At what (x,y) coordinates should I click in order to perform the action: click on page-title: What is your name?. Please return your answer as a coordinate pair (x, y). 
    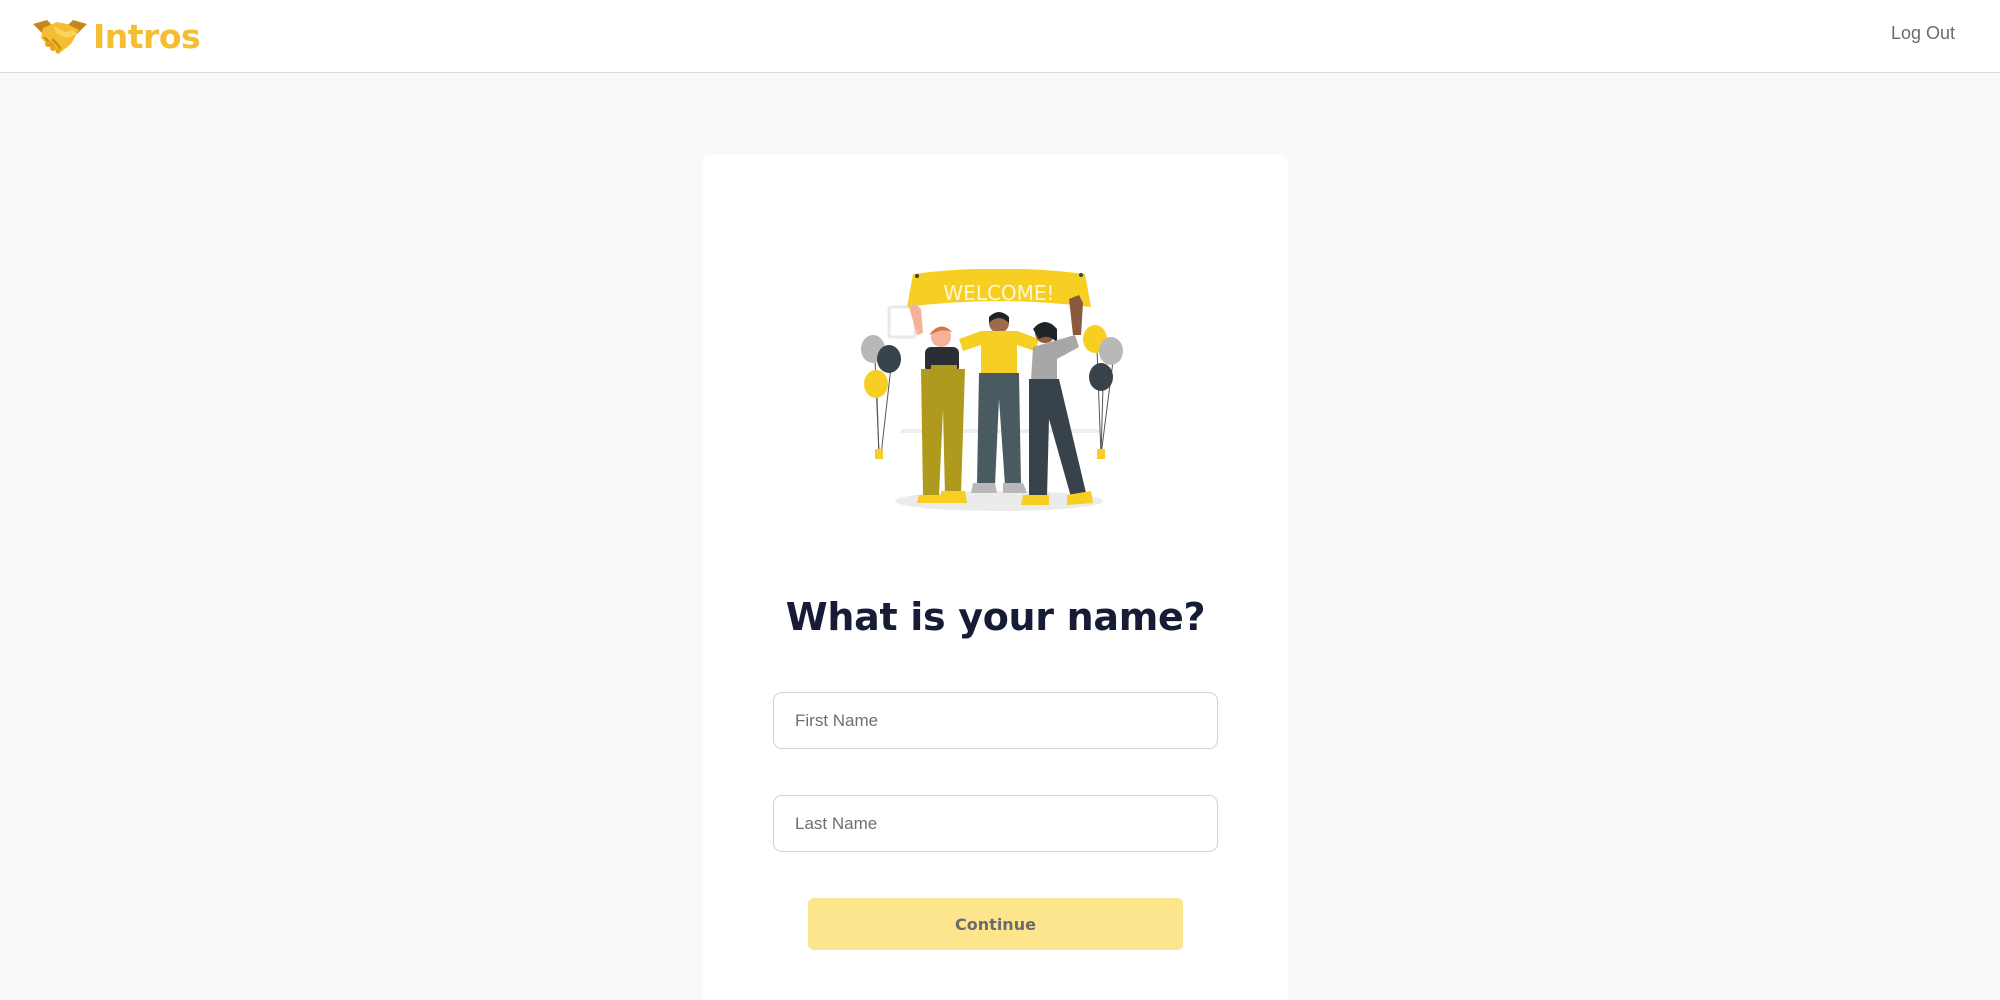
    Looking at the image, I should click on (995, 617).